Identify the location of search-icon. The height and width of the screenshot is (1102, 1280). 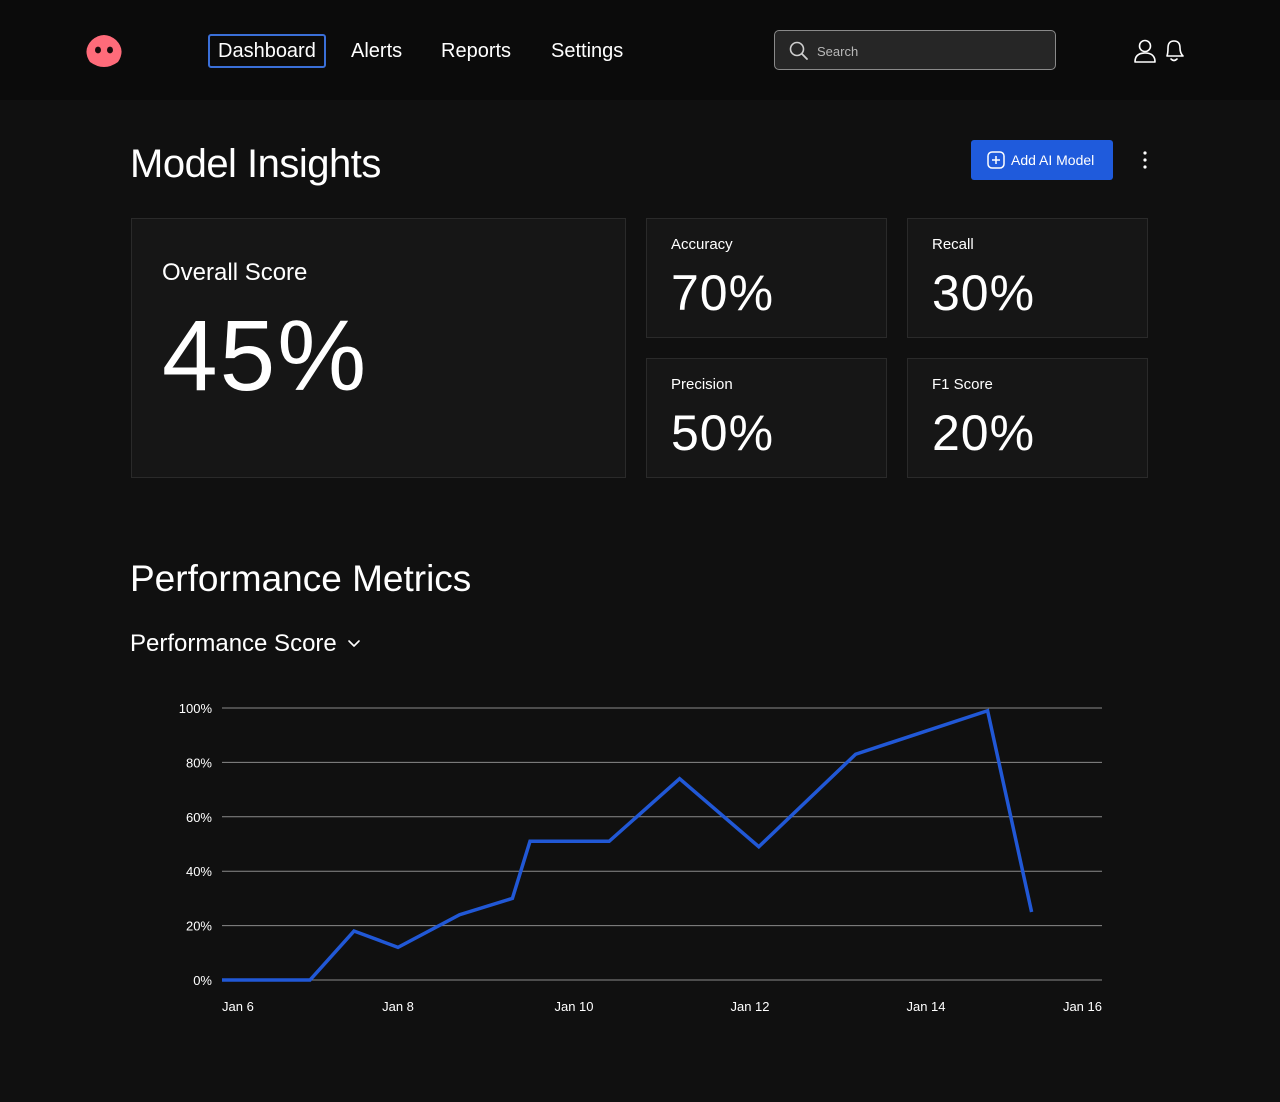
(798, 50).